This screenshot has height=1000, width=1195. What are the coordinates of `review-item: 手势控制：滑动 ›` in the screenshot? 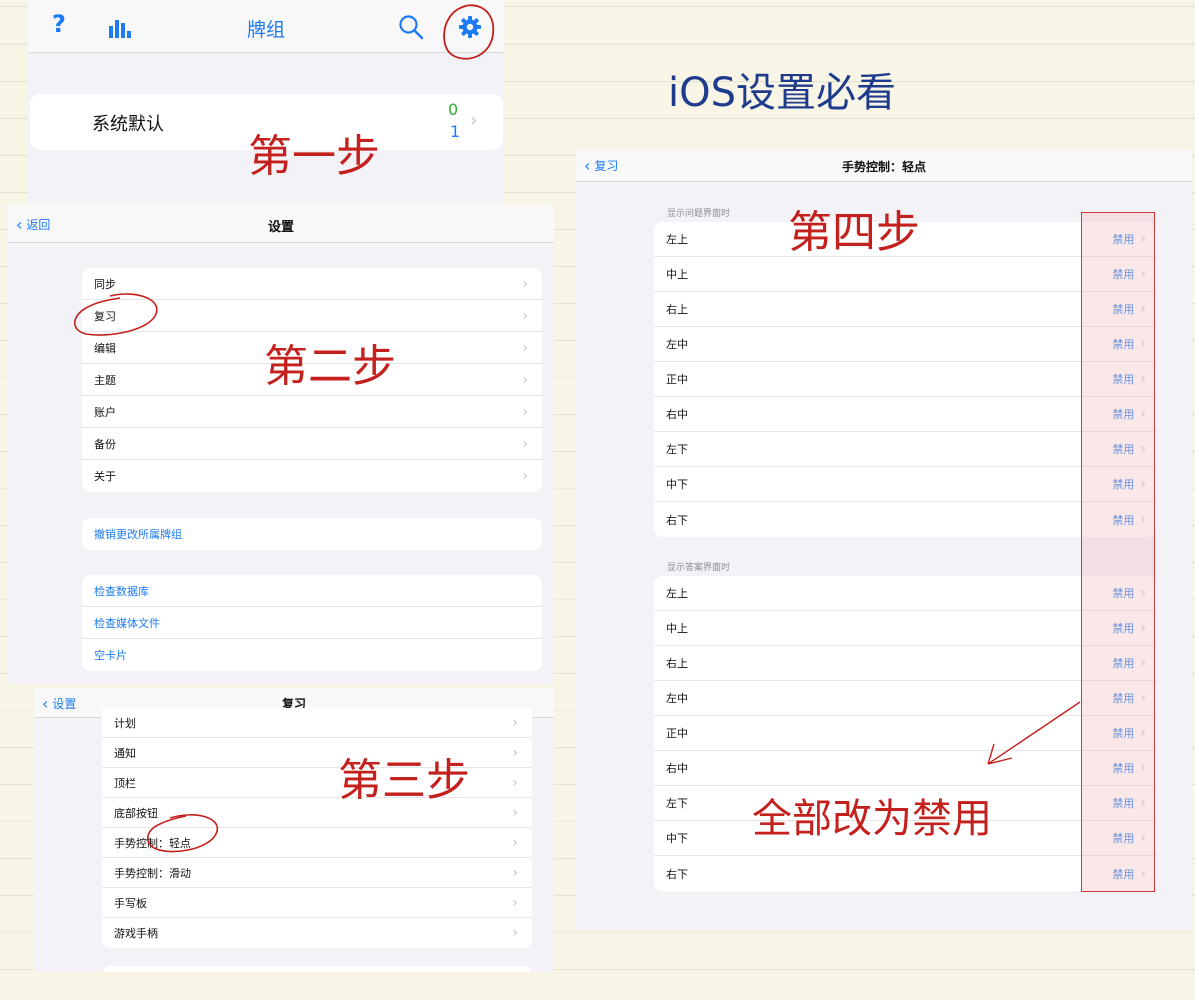 It's located at (317, 873).